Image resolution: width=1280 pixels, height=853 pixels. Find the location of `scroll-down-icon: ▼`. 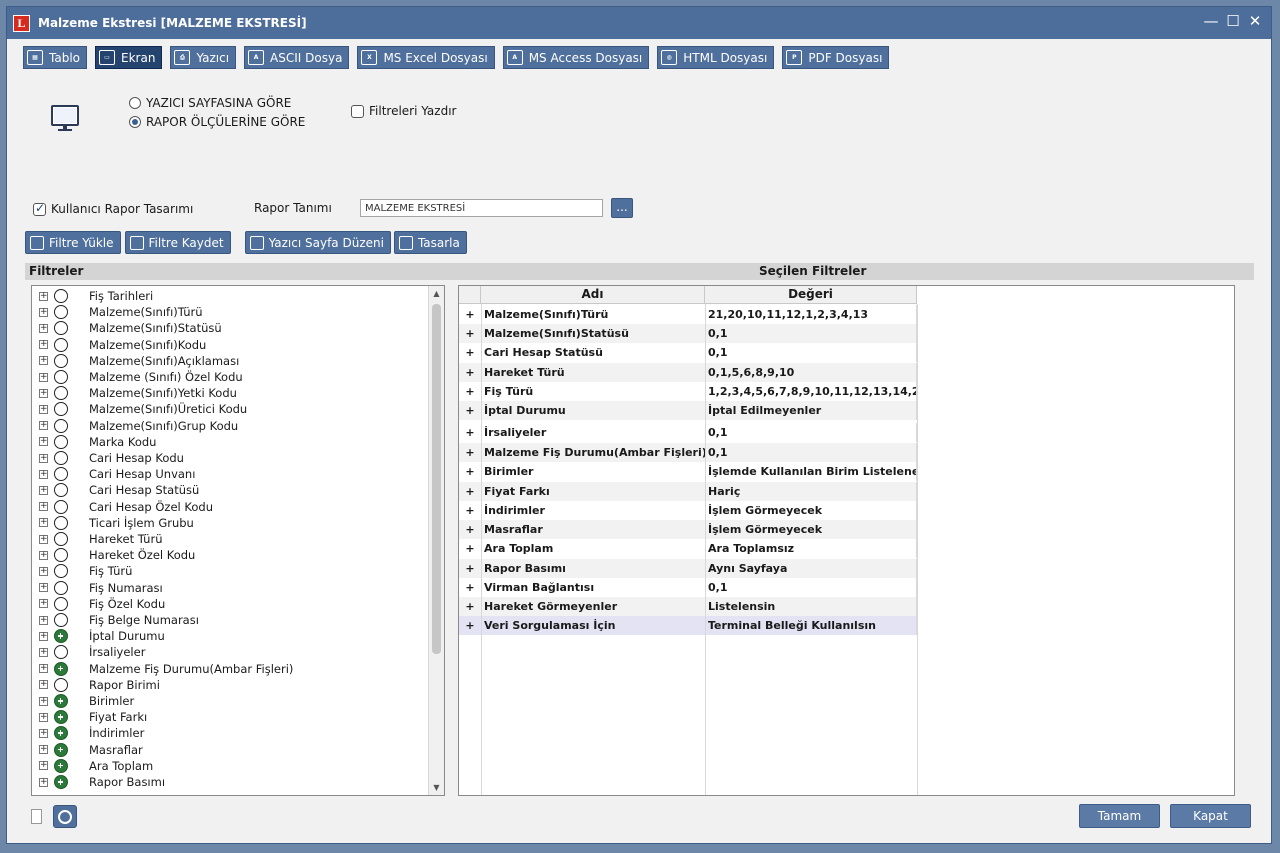

scroll-down-icon: ▼ is located at coordinates (436, 787).